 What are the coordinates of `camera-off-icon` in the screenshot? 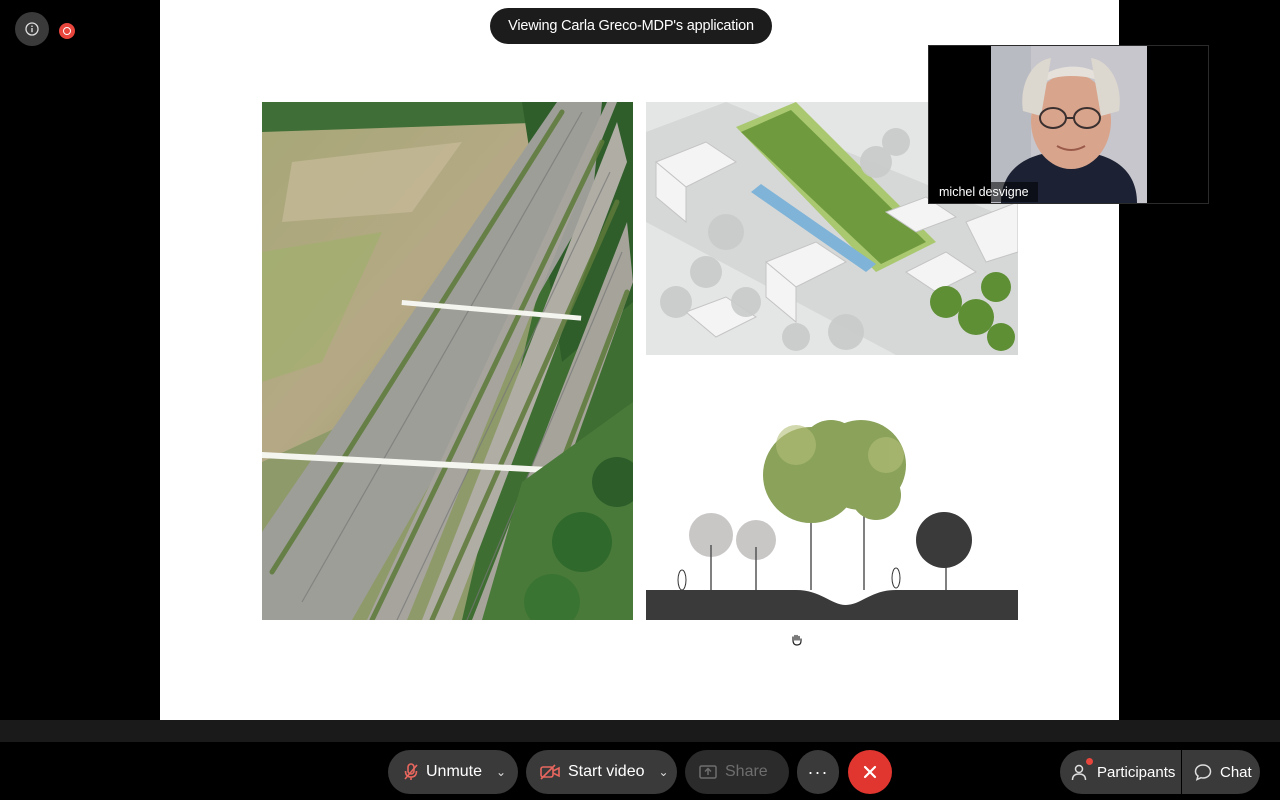 It's located at (550, 772).